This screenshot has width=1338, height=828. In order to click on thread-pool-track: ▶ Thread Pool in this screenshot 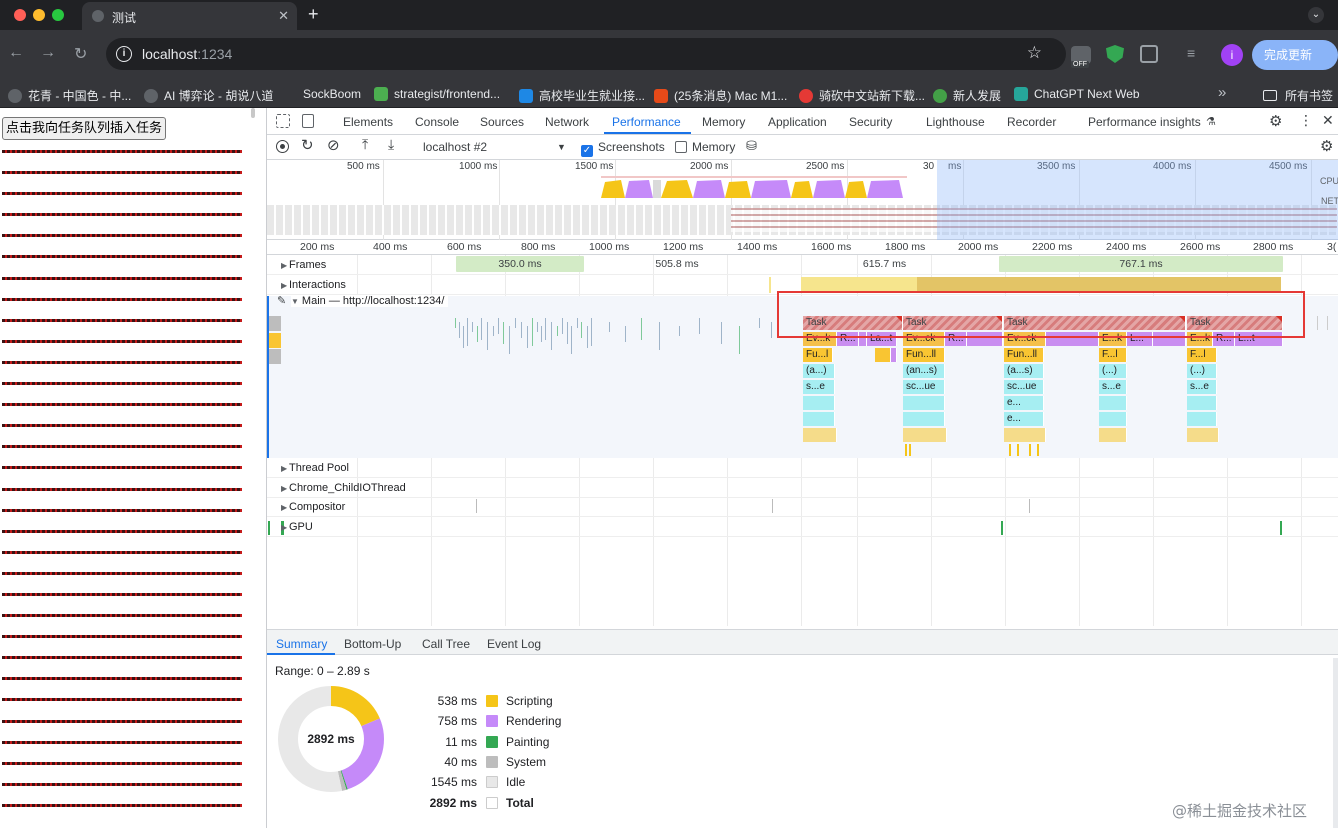, I will do `click(802, 468)`.